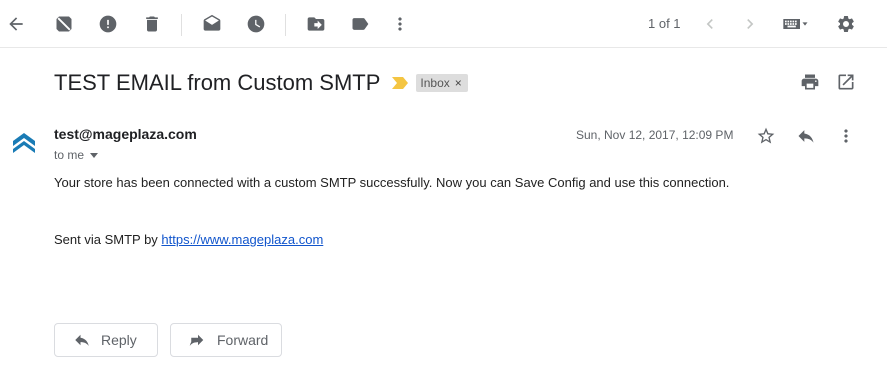 Image resolution: width=887 pixels, height=376 pixels. Describe the element at coordinates (108, 24) in the screenshot. I see `report-spam-icon` at that location.